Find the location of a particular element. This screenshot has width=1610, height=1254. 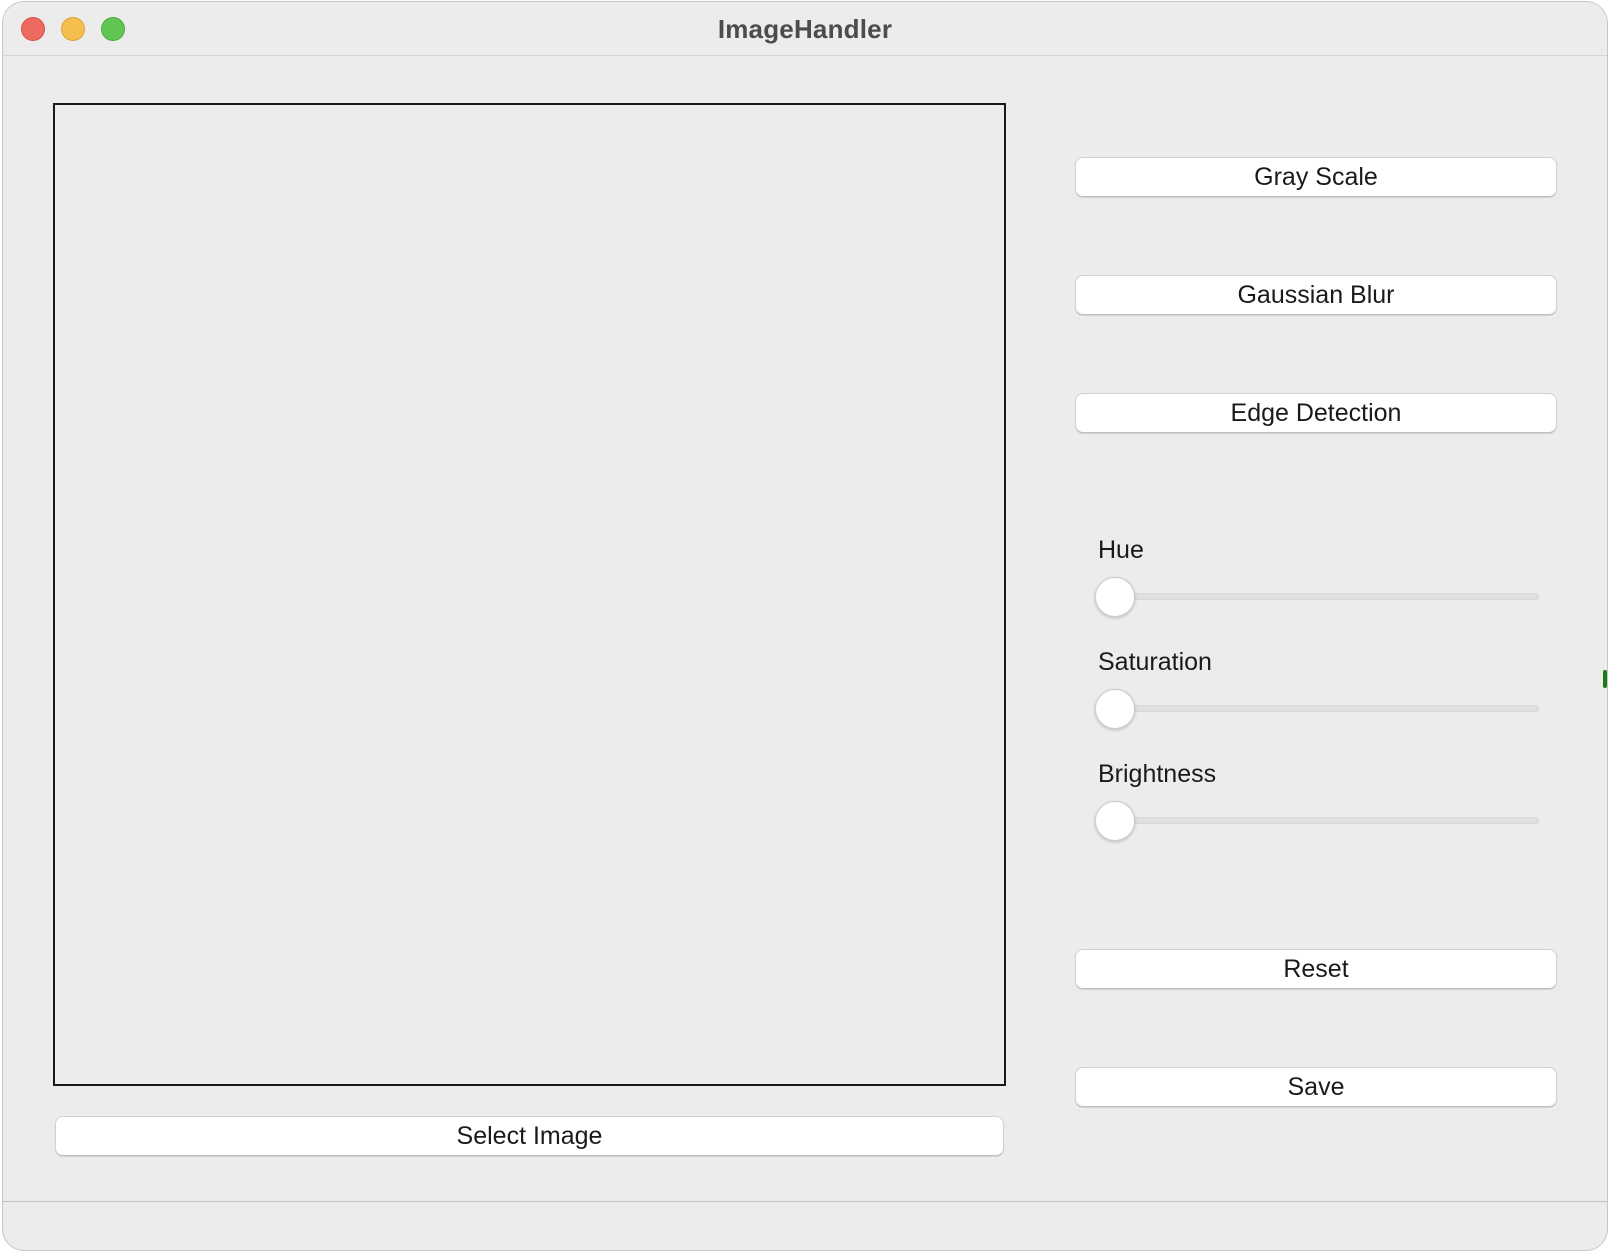

window-title: ImageHandler is located at coordinates (805, 29).